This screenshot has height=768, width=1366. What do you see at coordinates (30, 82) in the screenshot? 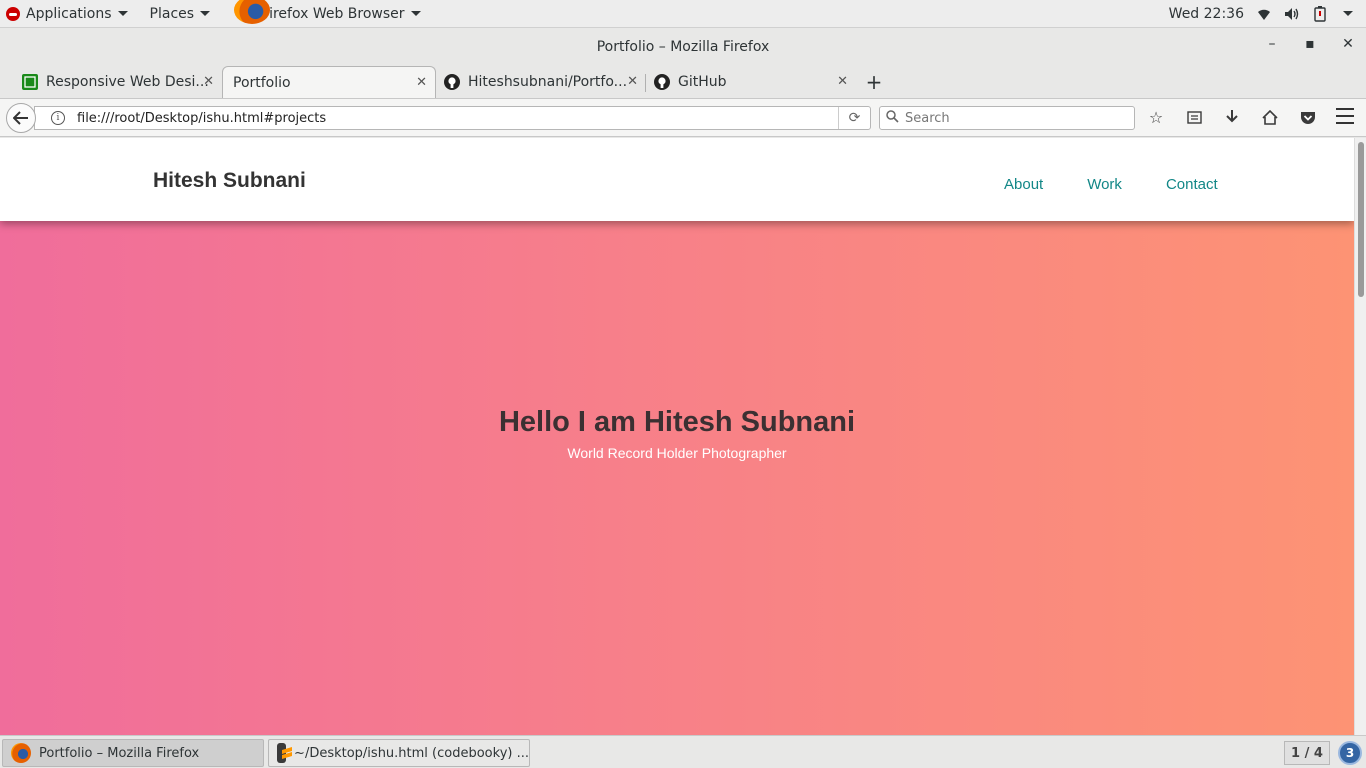
I see `green-site-favicon-icon` at bounding box center [30, 82].